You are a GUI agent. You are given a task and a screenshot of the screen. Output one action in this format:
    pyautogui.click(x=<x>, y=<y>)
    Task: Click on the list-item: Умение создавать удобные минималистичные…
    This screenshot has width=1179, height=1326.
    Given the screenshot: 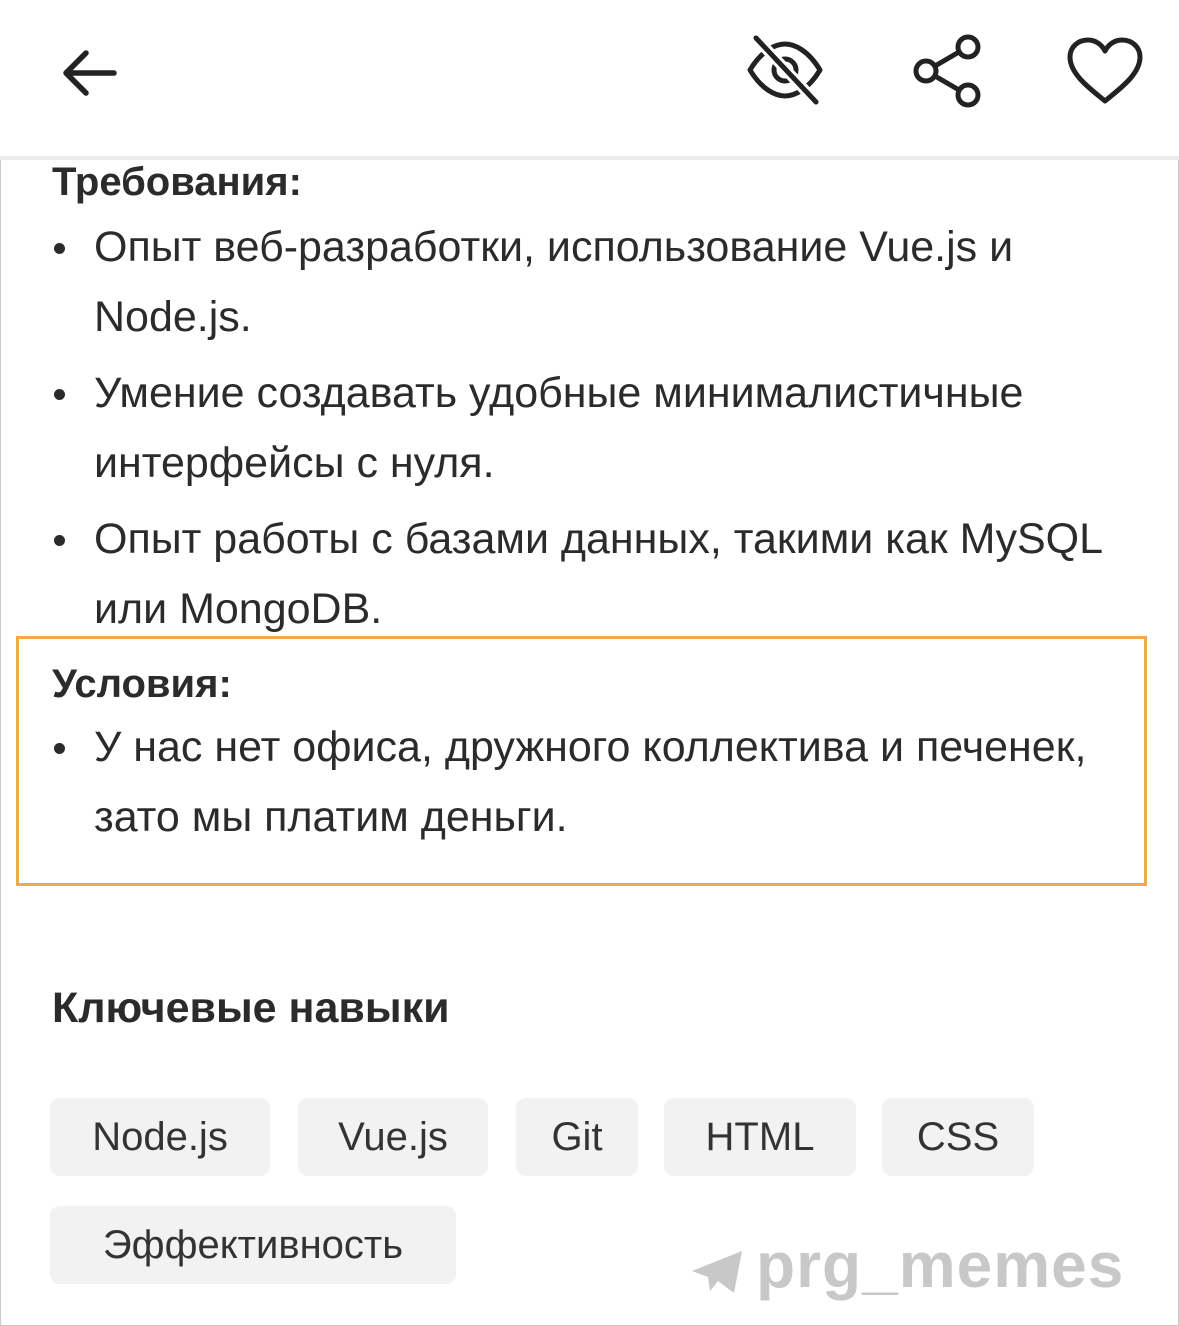 What is the action you would take?
    pyautogui.click(x=582, y=428)
    